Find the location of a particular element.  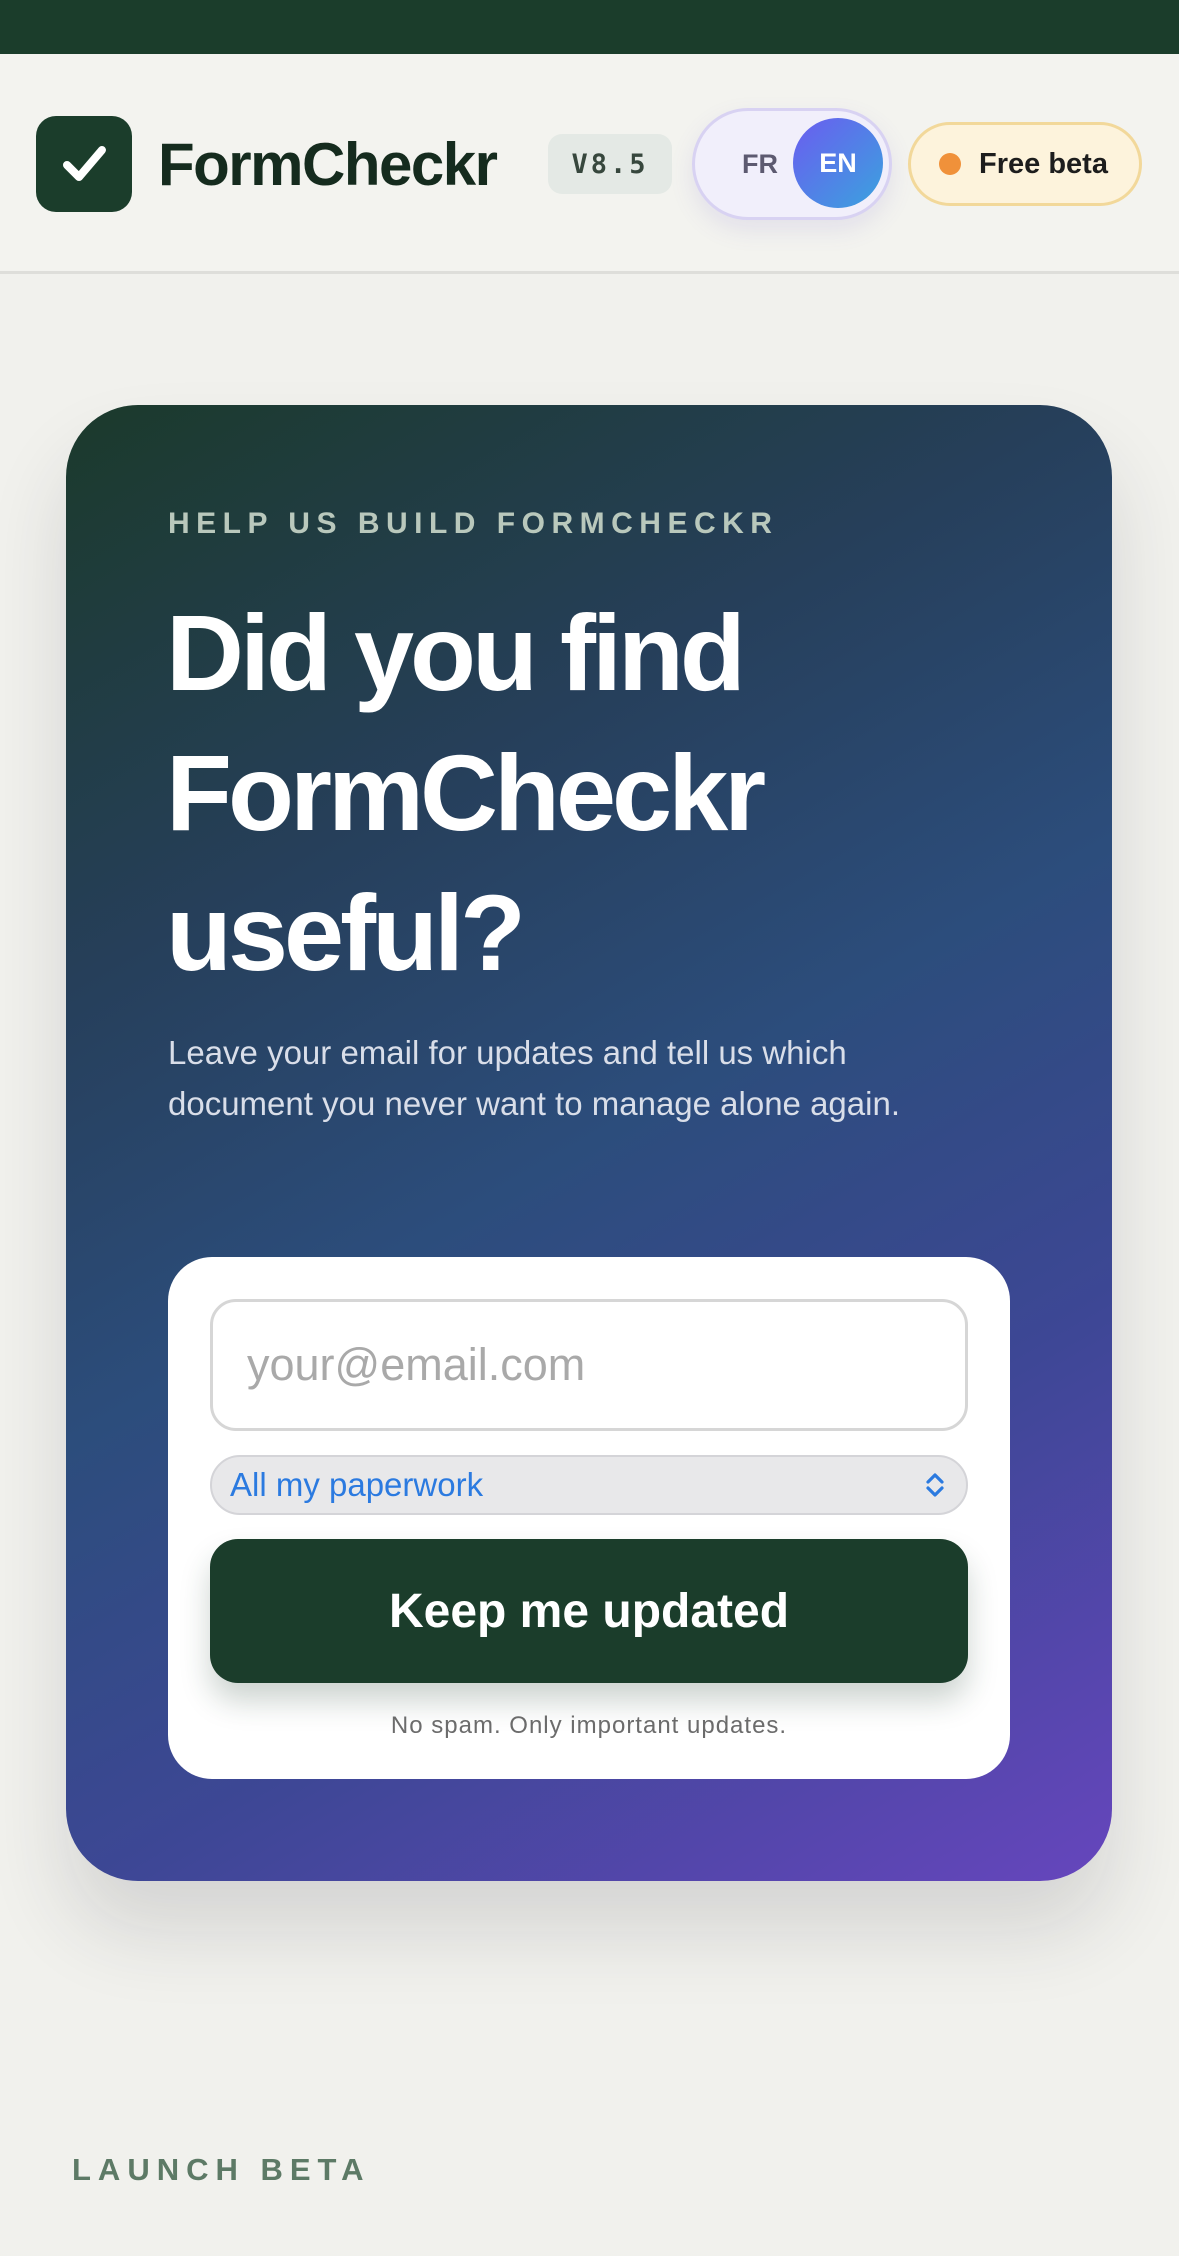

logo is located at coordinates (84, 164).